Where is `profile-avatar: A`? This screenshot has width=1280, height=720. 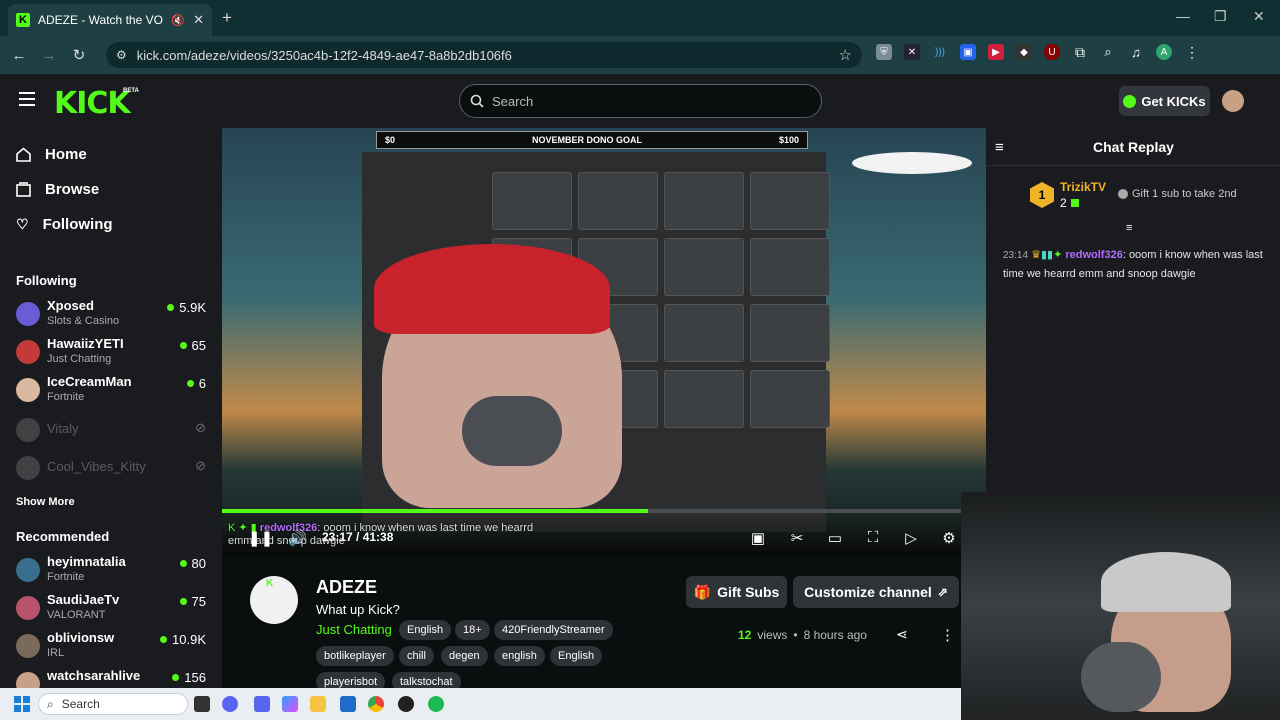
profile-avatar: A is located at coordinates (1164, 52).